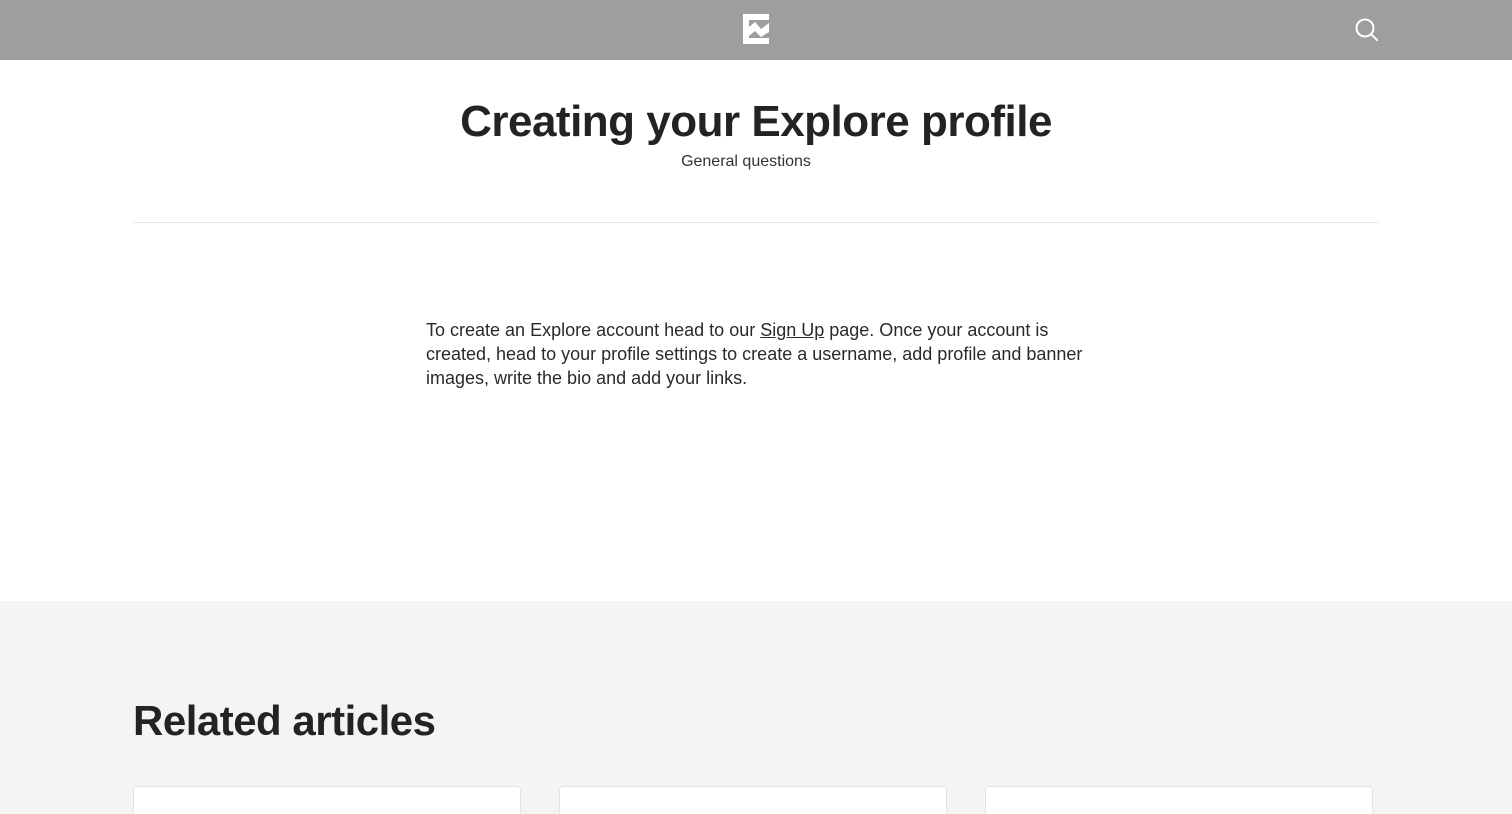 This screenshot has width=1512, height=814. I want to click on divider, so click(755, 222).